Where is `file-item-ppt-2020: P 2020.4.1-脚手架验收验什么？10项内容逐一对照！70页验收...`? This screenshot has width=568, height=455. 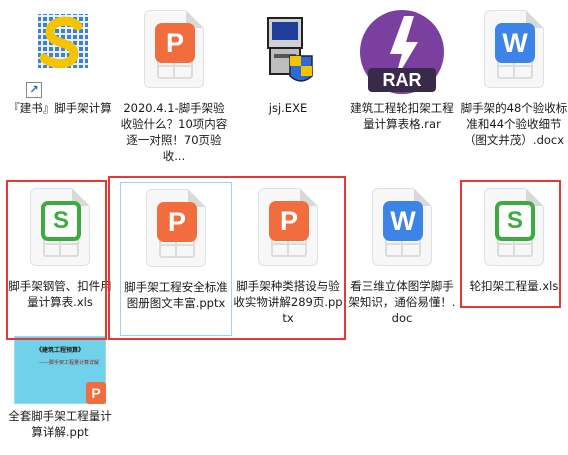
file-item-ppt-2020: P 2020.4.1-脚手架验收验什么？10项内容逐一对照！70页验收... is located at coordinates (174, 84).